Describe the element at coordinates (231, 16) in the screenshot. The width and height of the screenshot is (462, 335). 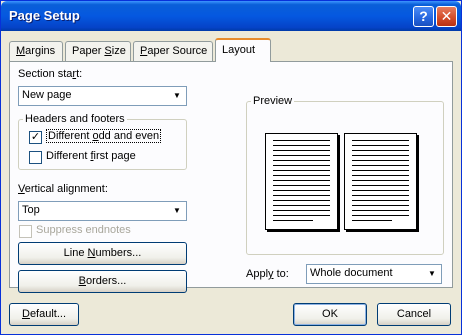
I see `title-bar: Page Setup ? ✕` at that location.